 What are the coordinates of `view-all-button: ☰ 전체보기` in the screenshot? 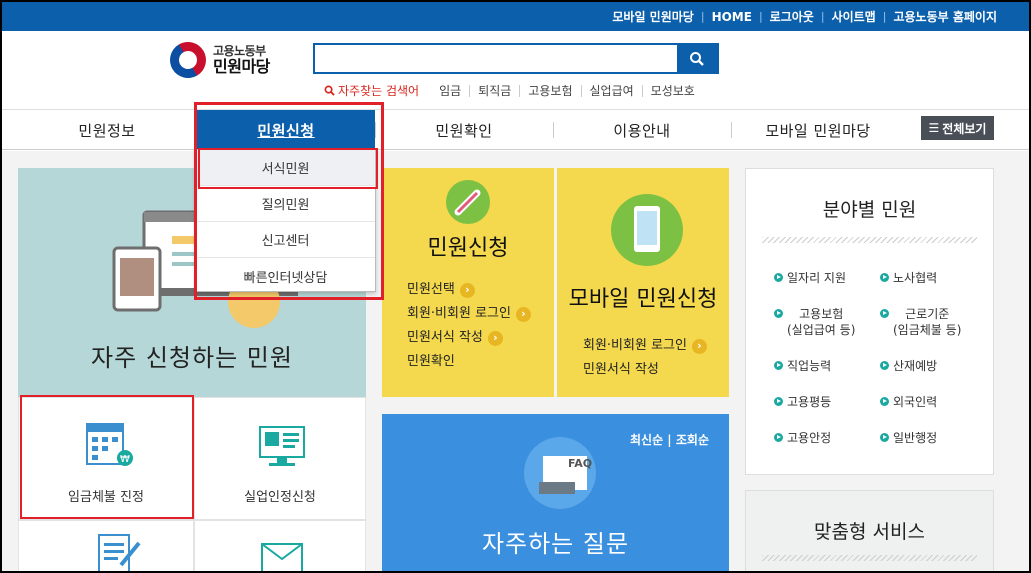 It's located at (957, 128).